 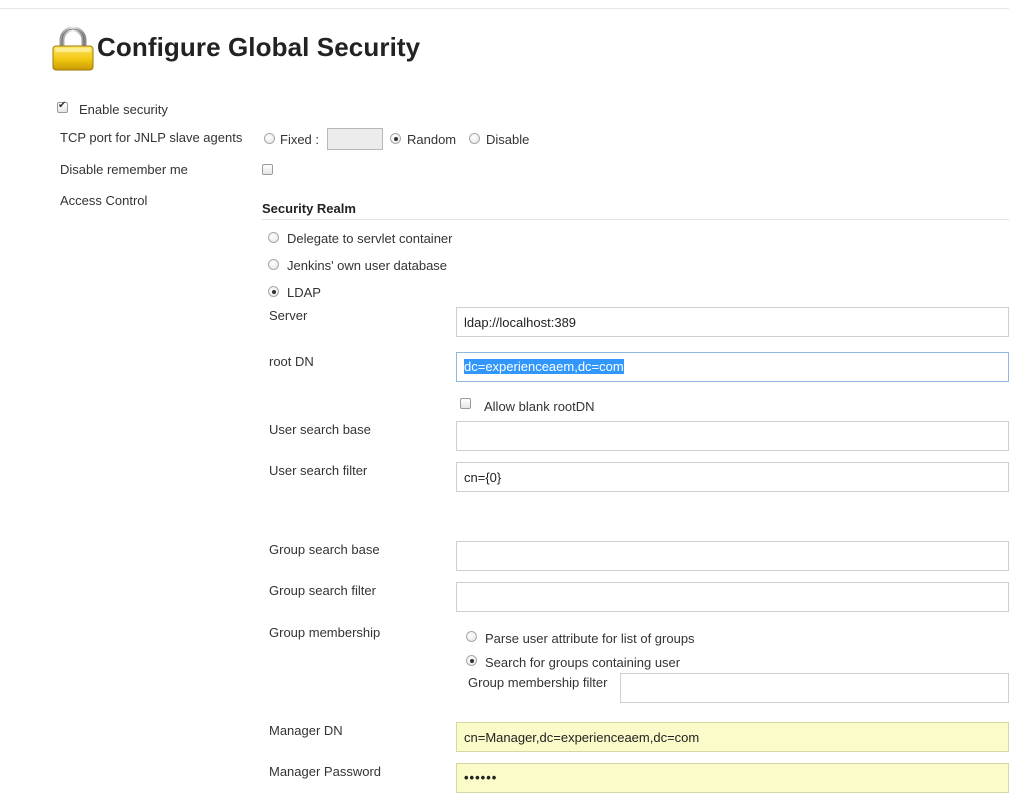 I want to click on tcp-fixed-port-input, so click(x=355, y=139).